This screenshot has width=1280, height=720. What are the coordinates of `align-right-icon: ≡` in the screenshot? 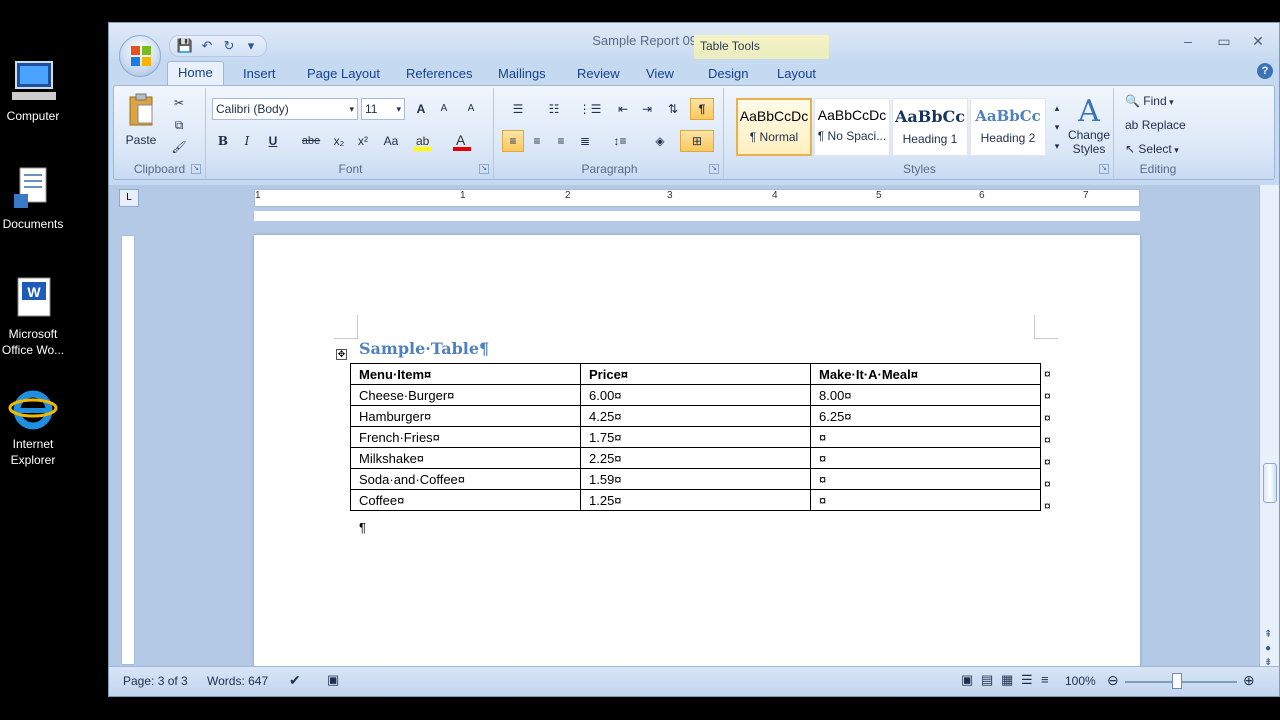 It's located at (561, 141).